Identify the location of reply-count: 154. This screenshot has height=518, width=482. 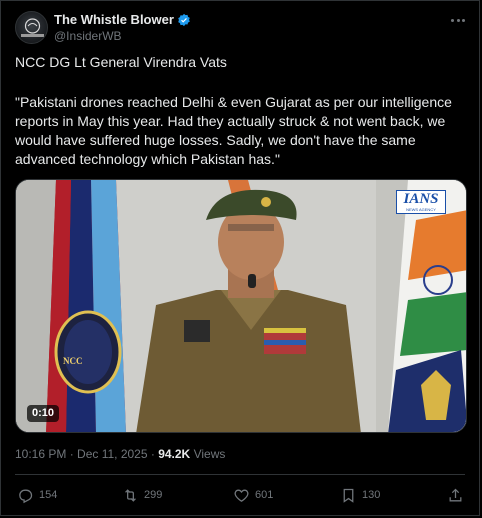
(48, 495).